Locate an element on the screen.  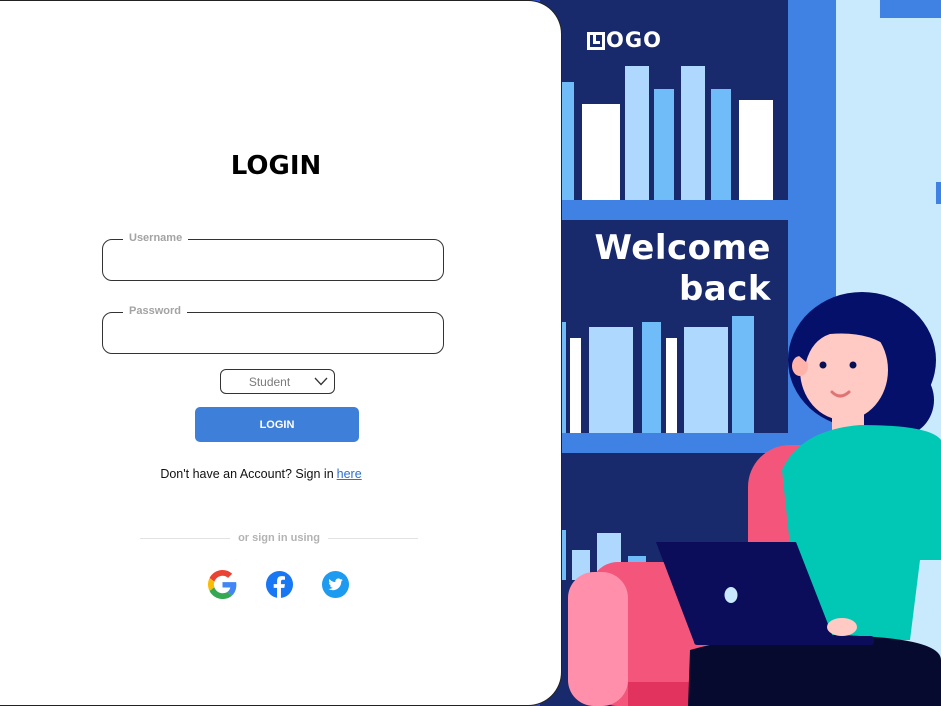
logo-text: OGO is located at coordinates (634, 40).